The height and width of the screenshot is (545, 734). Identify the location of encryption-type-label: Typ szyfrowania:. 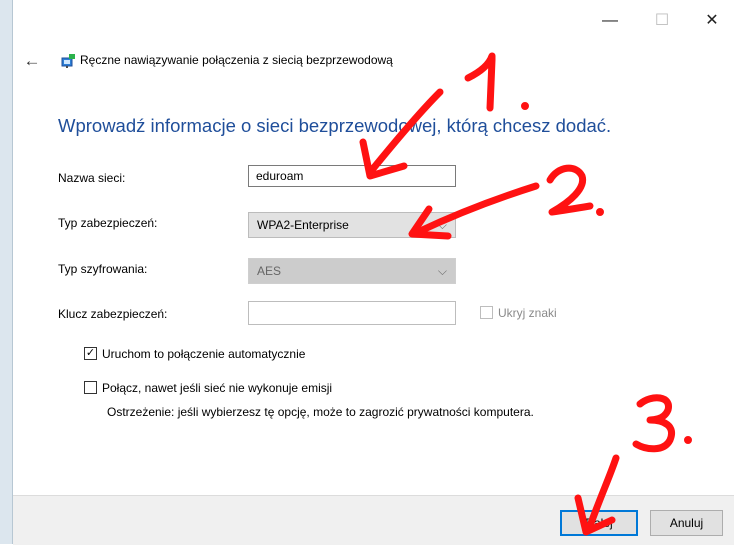
(103, 269).